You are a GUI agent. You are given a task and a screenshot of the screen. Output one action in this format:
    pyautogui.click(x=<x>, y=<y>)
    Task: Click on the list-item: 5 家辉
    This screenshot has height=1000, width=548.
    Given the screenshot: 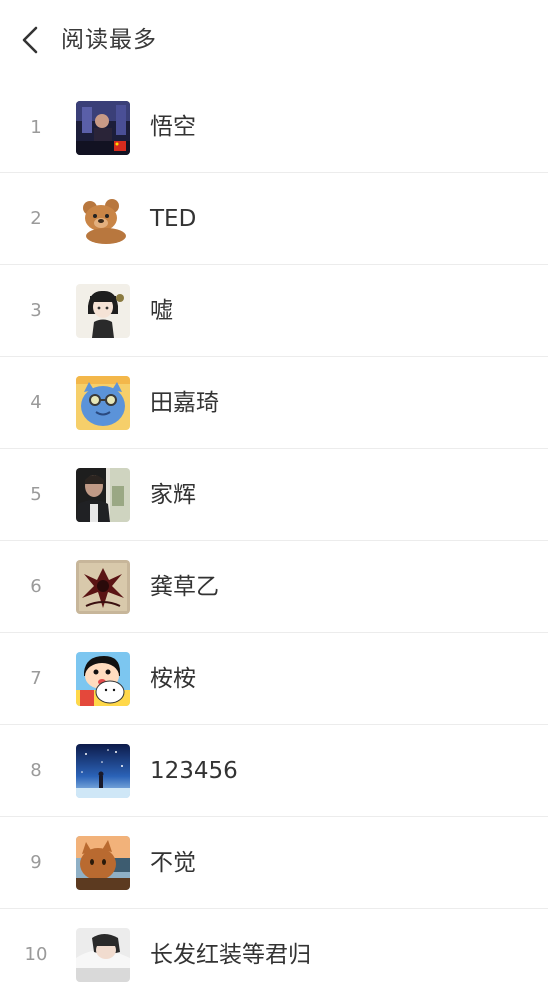 What is the action you would take?
    pyautogui.click(x=274, y=495)
    